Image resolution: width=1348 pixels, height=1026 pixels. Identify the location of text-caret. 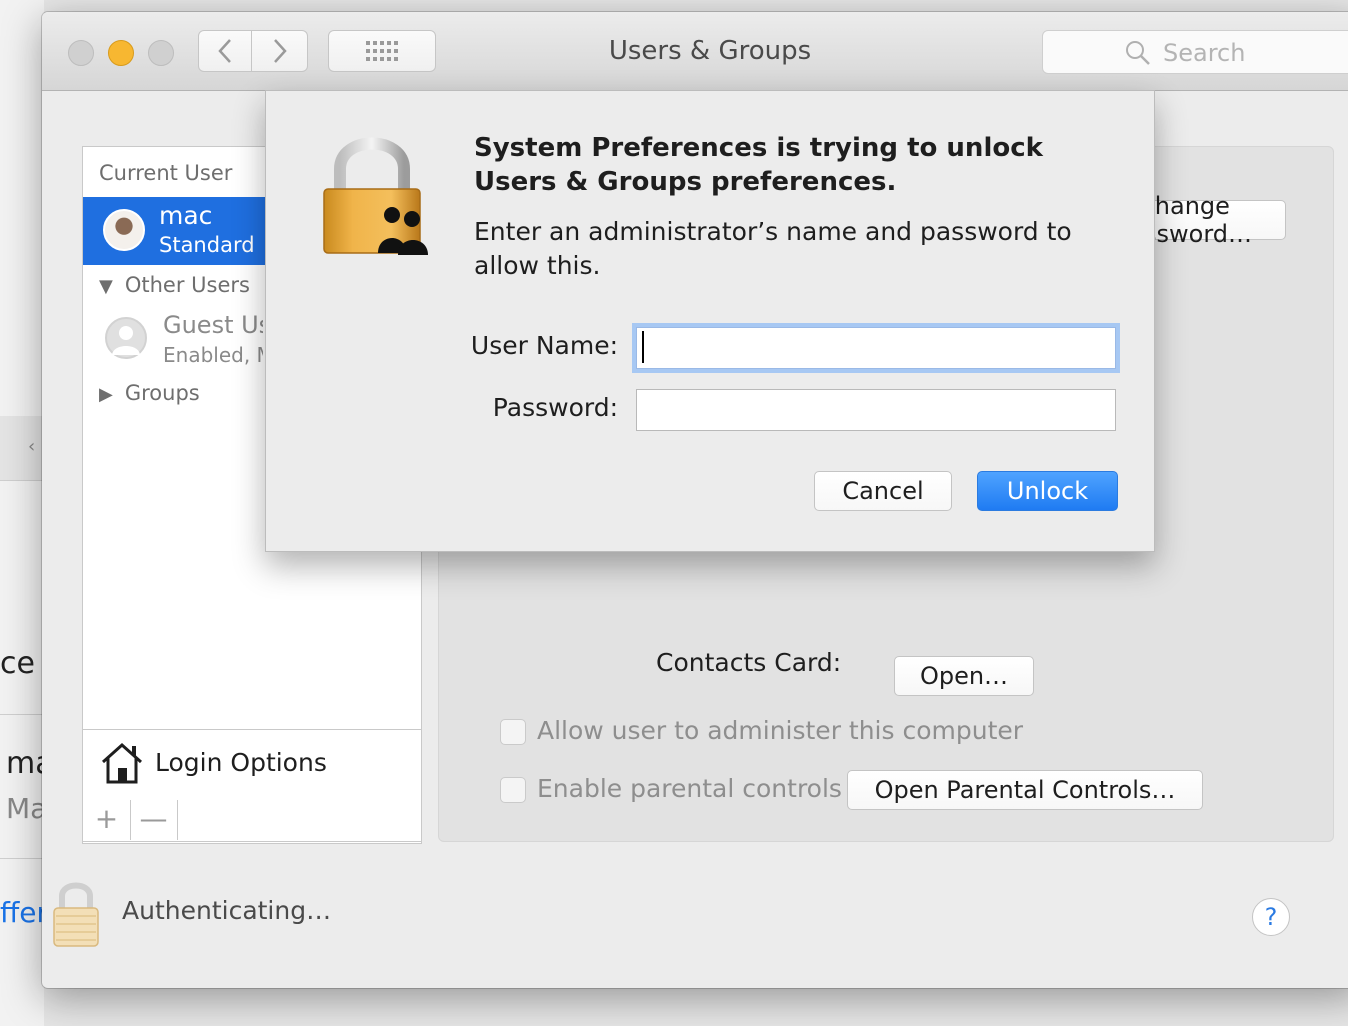
(643, 347).